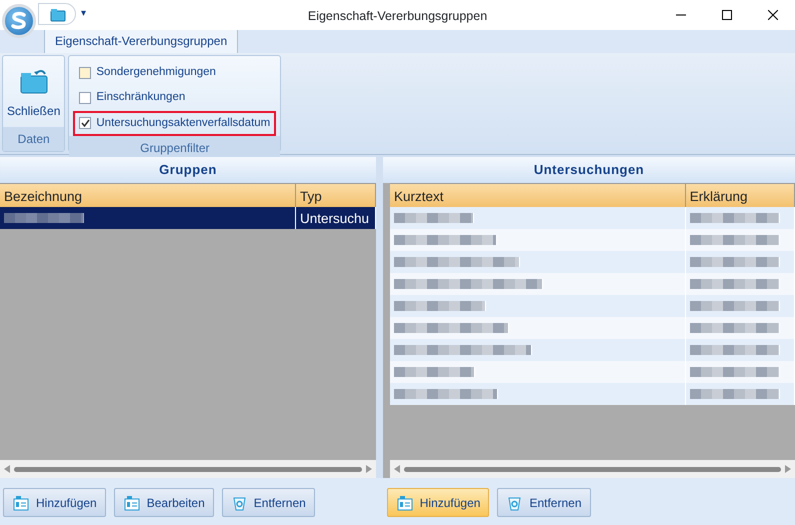 The image size is (795, 525). What do you see at coordinates (34, 81) in the screenshot?
I see `folder-arrow-icon` at bounding box center [34, 81].